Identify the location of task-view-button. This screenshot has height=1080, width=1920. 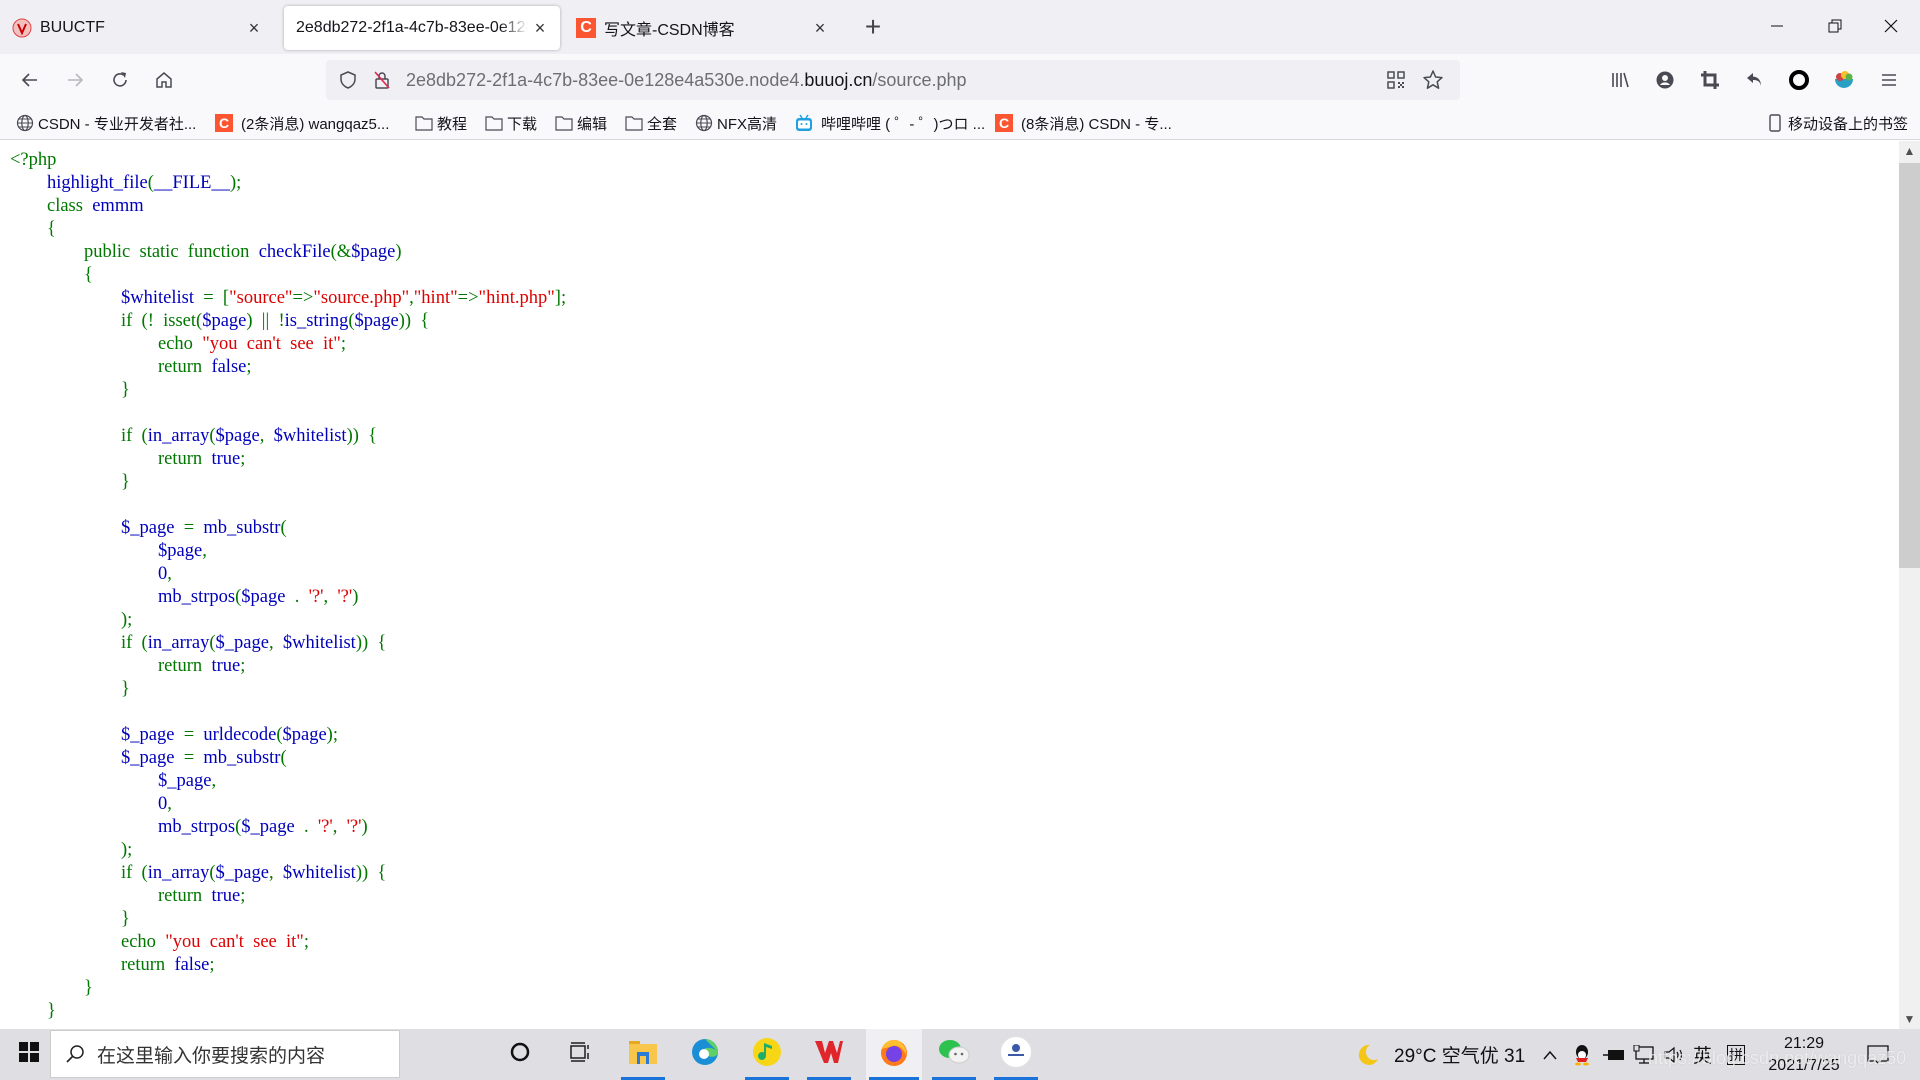
(580, 1054).